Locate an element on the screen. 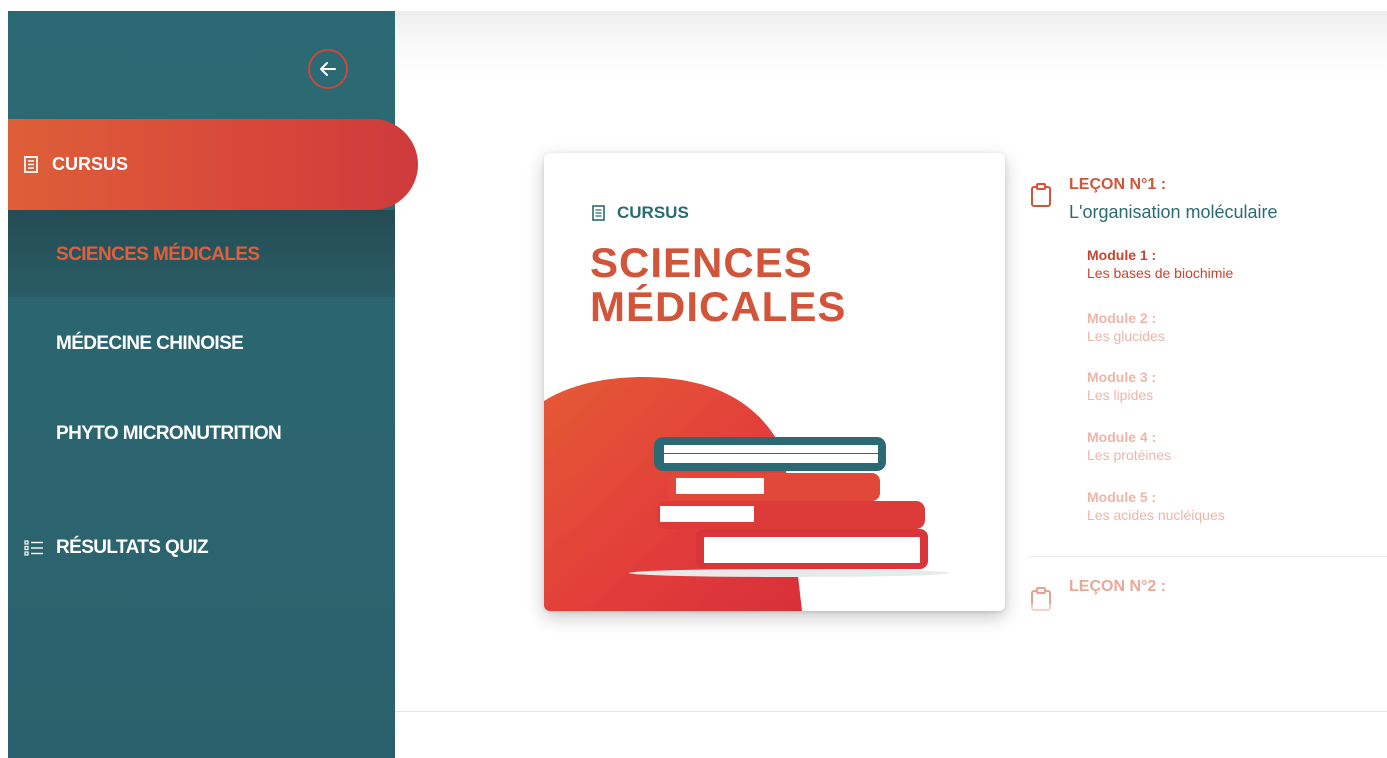  sidebar-item-medecine-chinoise: MÉDECINE CHINOISE is located at coordinates (150, 344).